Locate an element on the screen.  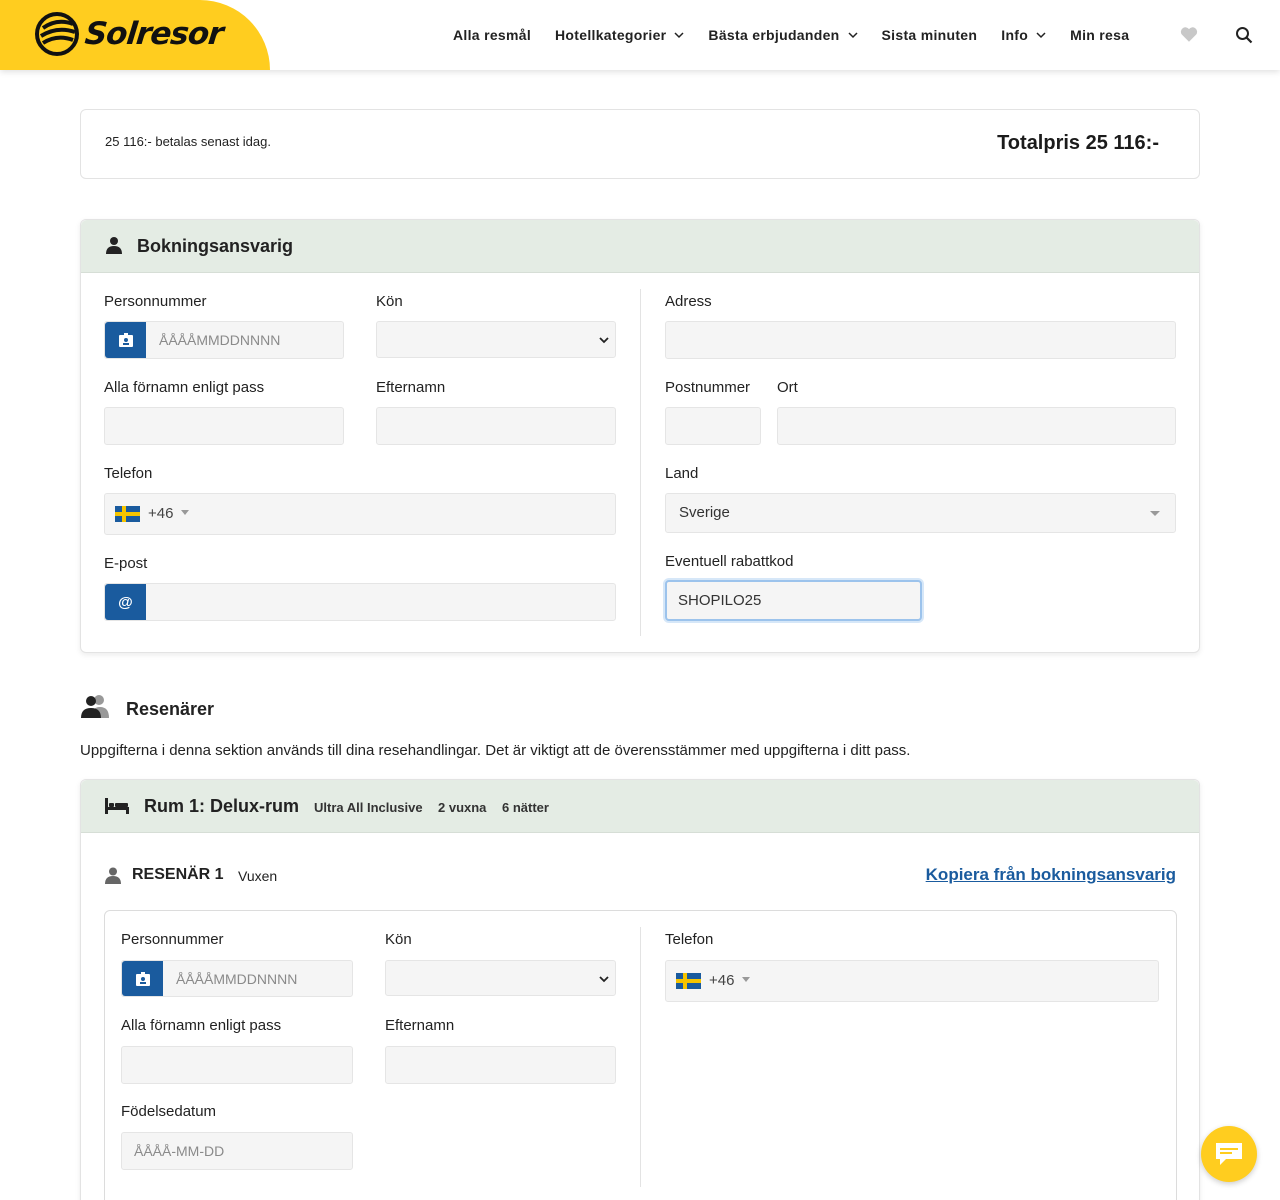
brand-logo: Solresor is located at coordinates (129, 34).